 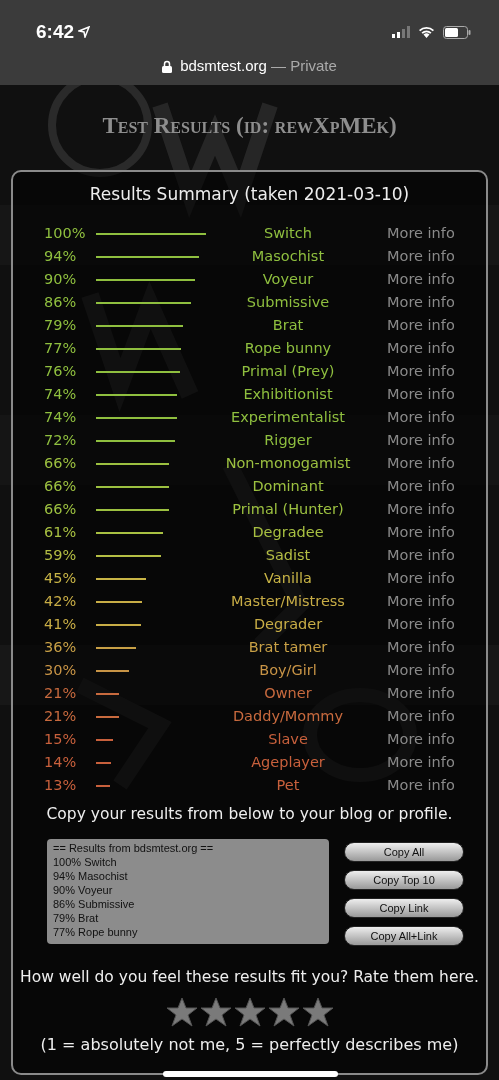 I want to click on address-bar-url: bdsmtest.org — Private, so click(x=258, y=66).